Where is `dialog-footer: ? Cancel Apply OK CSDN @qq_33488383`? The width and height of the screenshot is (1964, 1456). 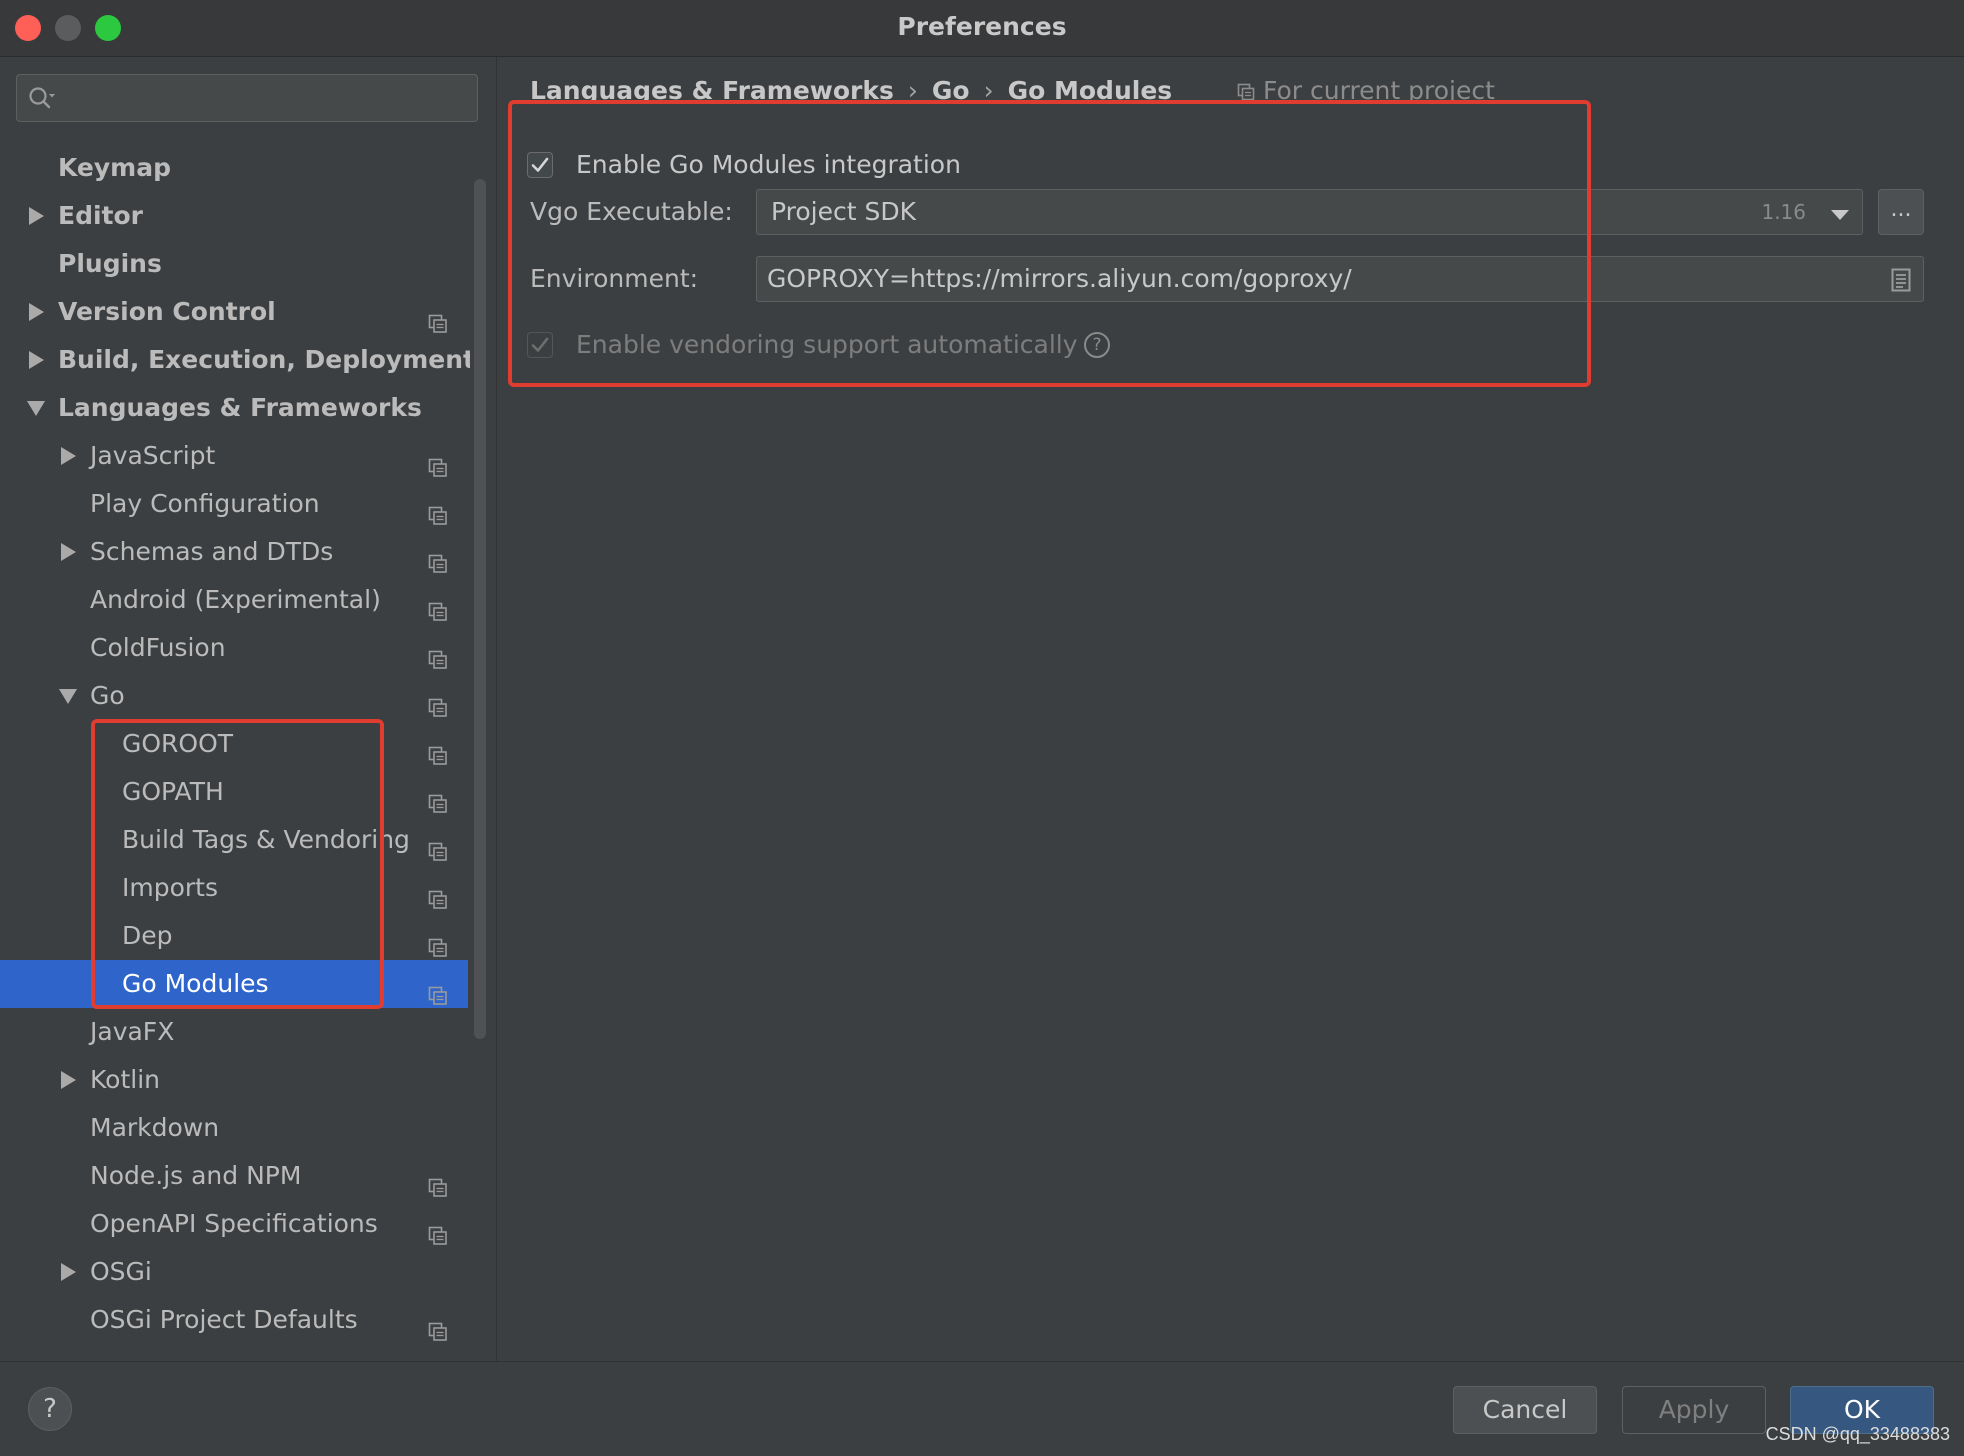 dialog-footer: ? Cancel Apply OK CSDN @qq_33488383 is located at coordinates (982, 1408).